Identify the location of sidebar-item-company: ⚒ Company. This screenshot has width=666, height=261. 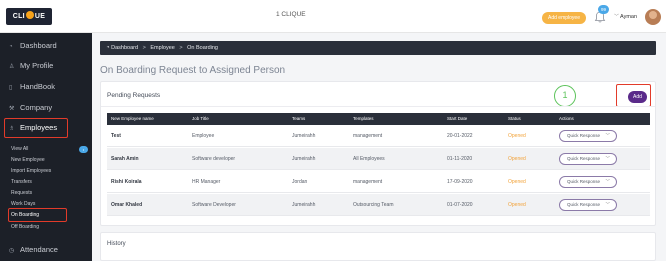
(46, 108).